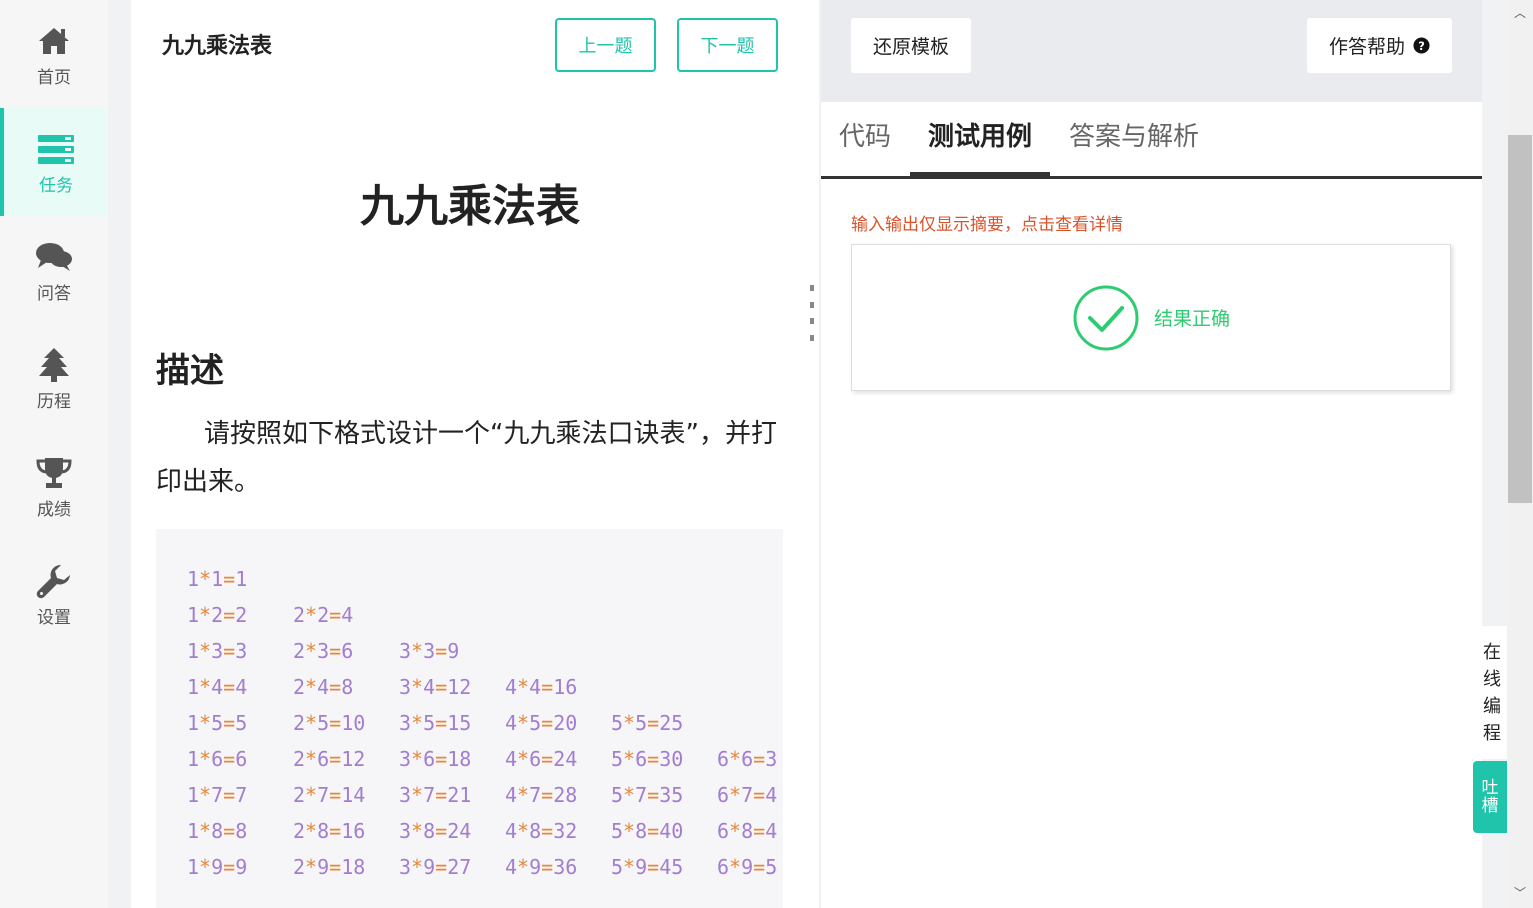 Image resolution: width=1533 pixels, height=908 pixels. Describe the element at coordinates (647, 723) in the screenshot. I see `code-cell: 5*5=25` at that location.